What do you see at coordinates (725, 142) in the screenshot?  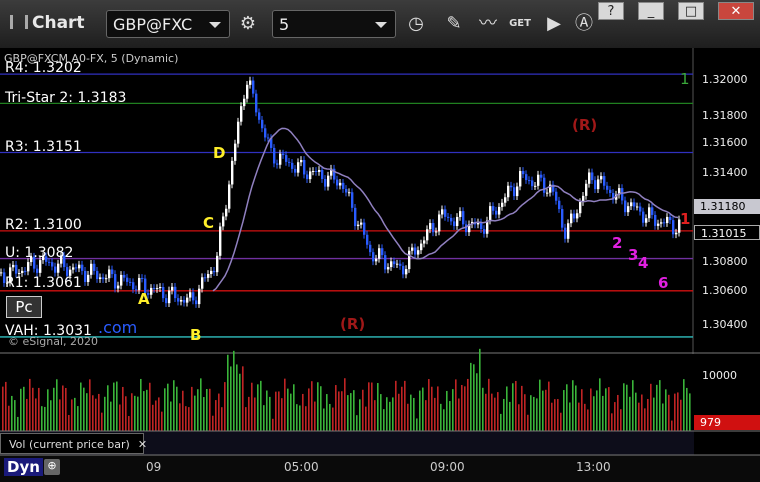 I see `price-tick: 1.31600` at bounding box center [725, 142].